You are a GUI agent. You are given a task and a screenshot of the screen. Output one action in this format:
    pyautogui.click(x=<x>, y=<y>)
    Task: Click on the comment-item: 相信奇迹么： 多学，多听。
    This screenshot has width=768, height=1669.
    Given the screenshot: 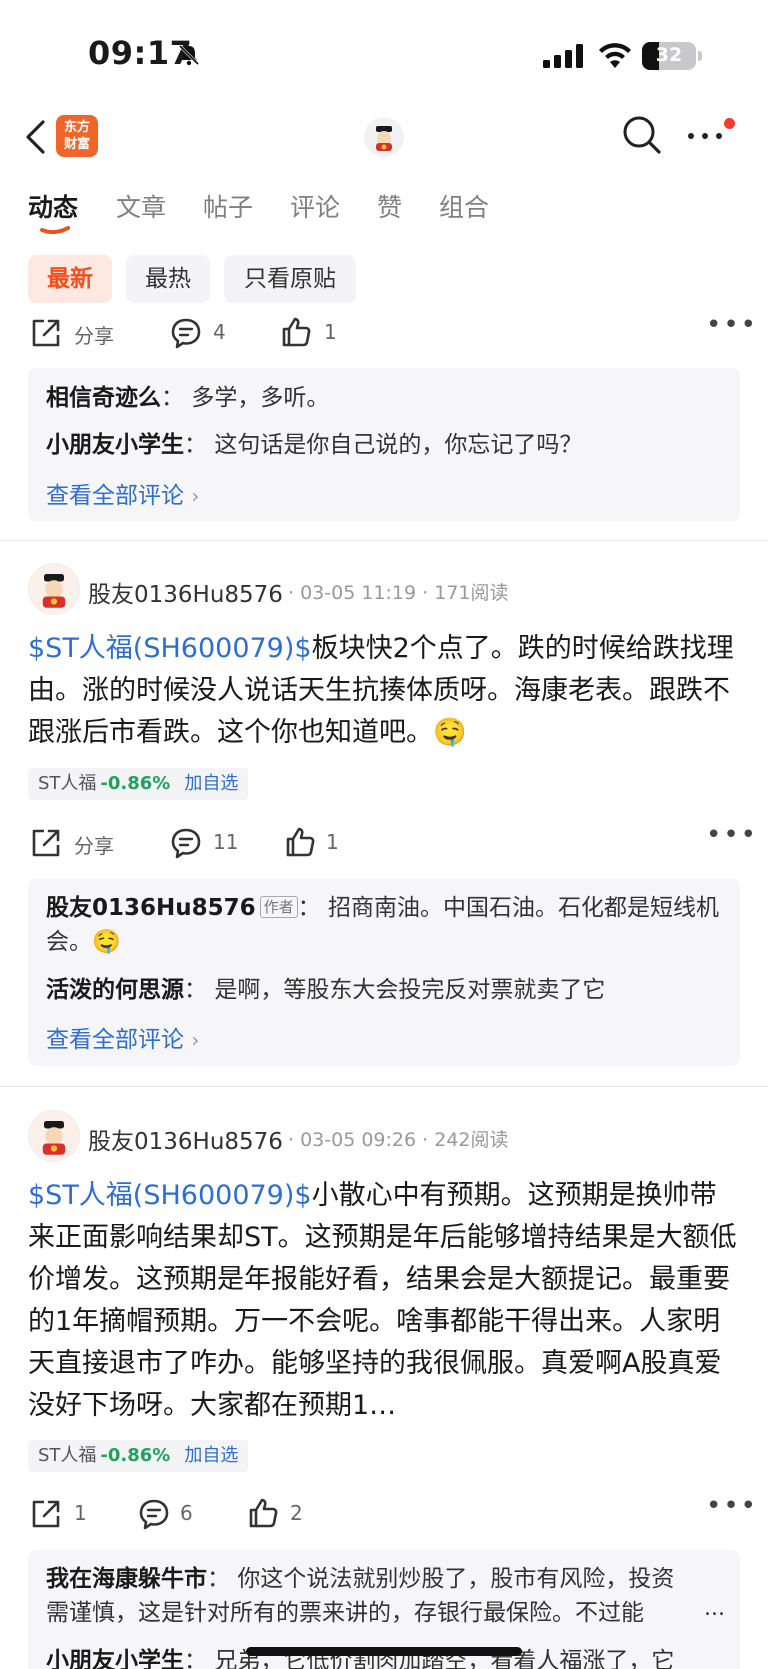 What is the action you would take?
    pyautogui.click(x=188, y=398)
    